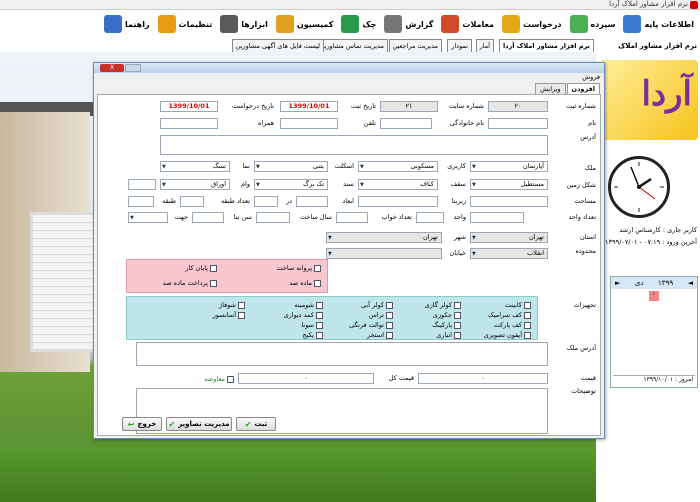  What do you see at coordinates (201, 268) in the screenshot?
I see `check-completion: پایان کار` at bounding box center [201, 268].